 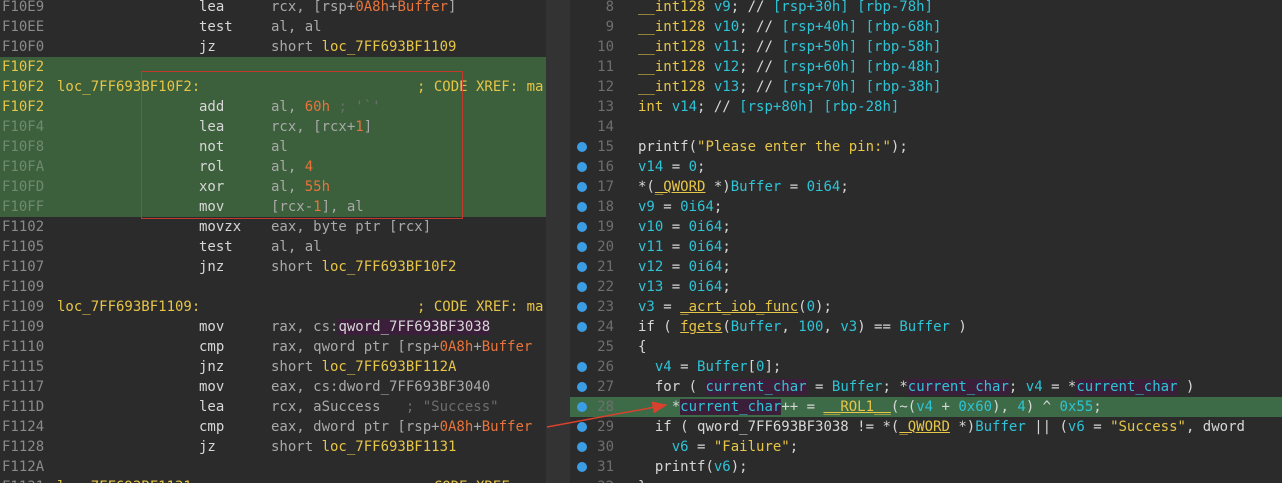 What do you see at coordinates (273, 8) in the screenshot?
I see `disasm-line: F10E9 lea rcx, [rsp+0A8h+Buffer]` at bounding box center [273, 8].